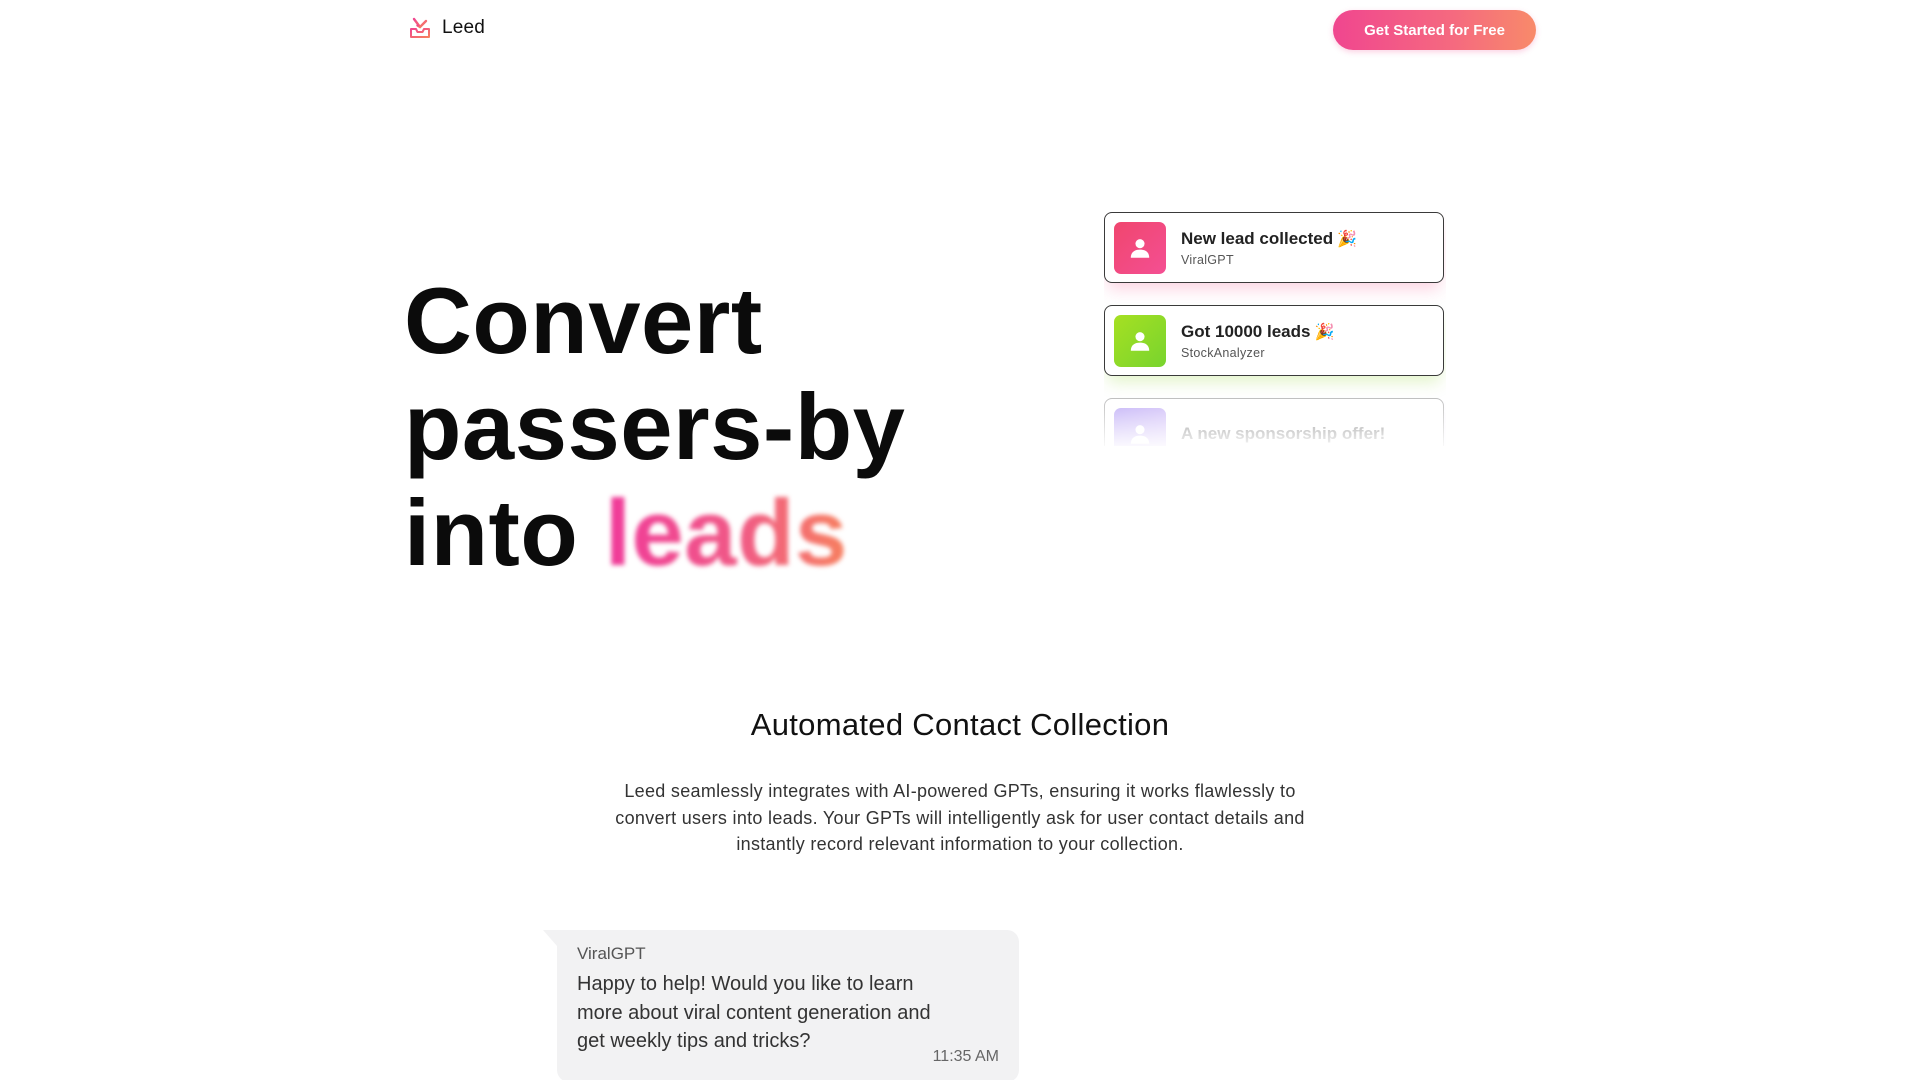 This screenshot has height=1080, width=1920. What do you see at coordinates (1434, 30) in the screenshot?
I see `get-started-button: Get Started for Free` at bounding box center [1434, 30].